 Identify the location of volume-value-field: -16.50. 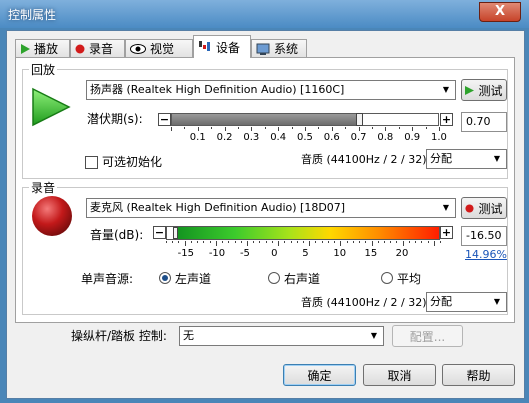
(484, 236).